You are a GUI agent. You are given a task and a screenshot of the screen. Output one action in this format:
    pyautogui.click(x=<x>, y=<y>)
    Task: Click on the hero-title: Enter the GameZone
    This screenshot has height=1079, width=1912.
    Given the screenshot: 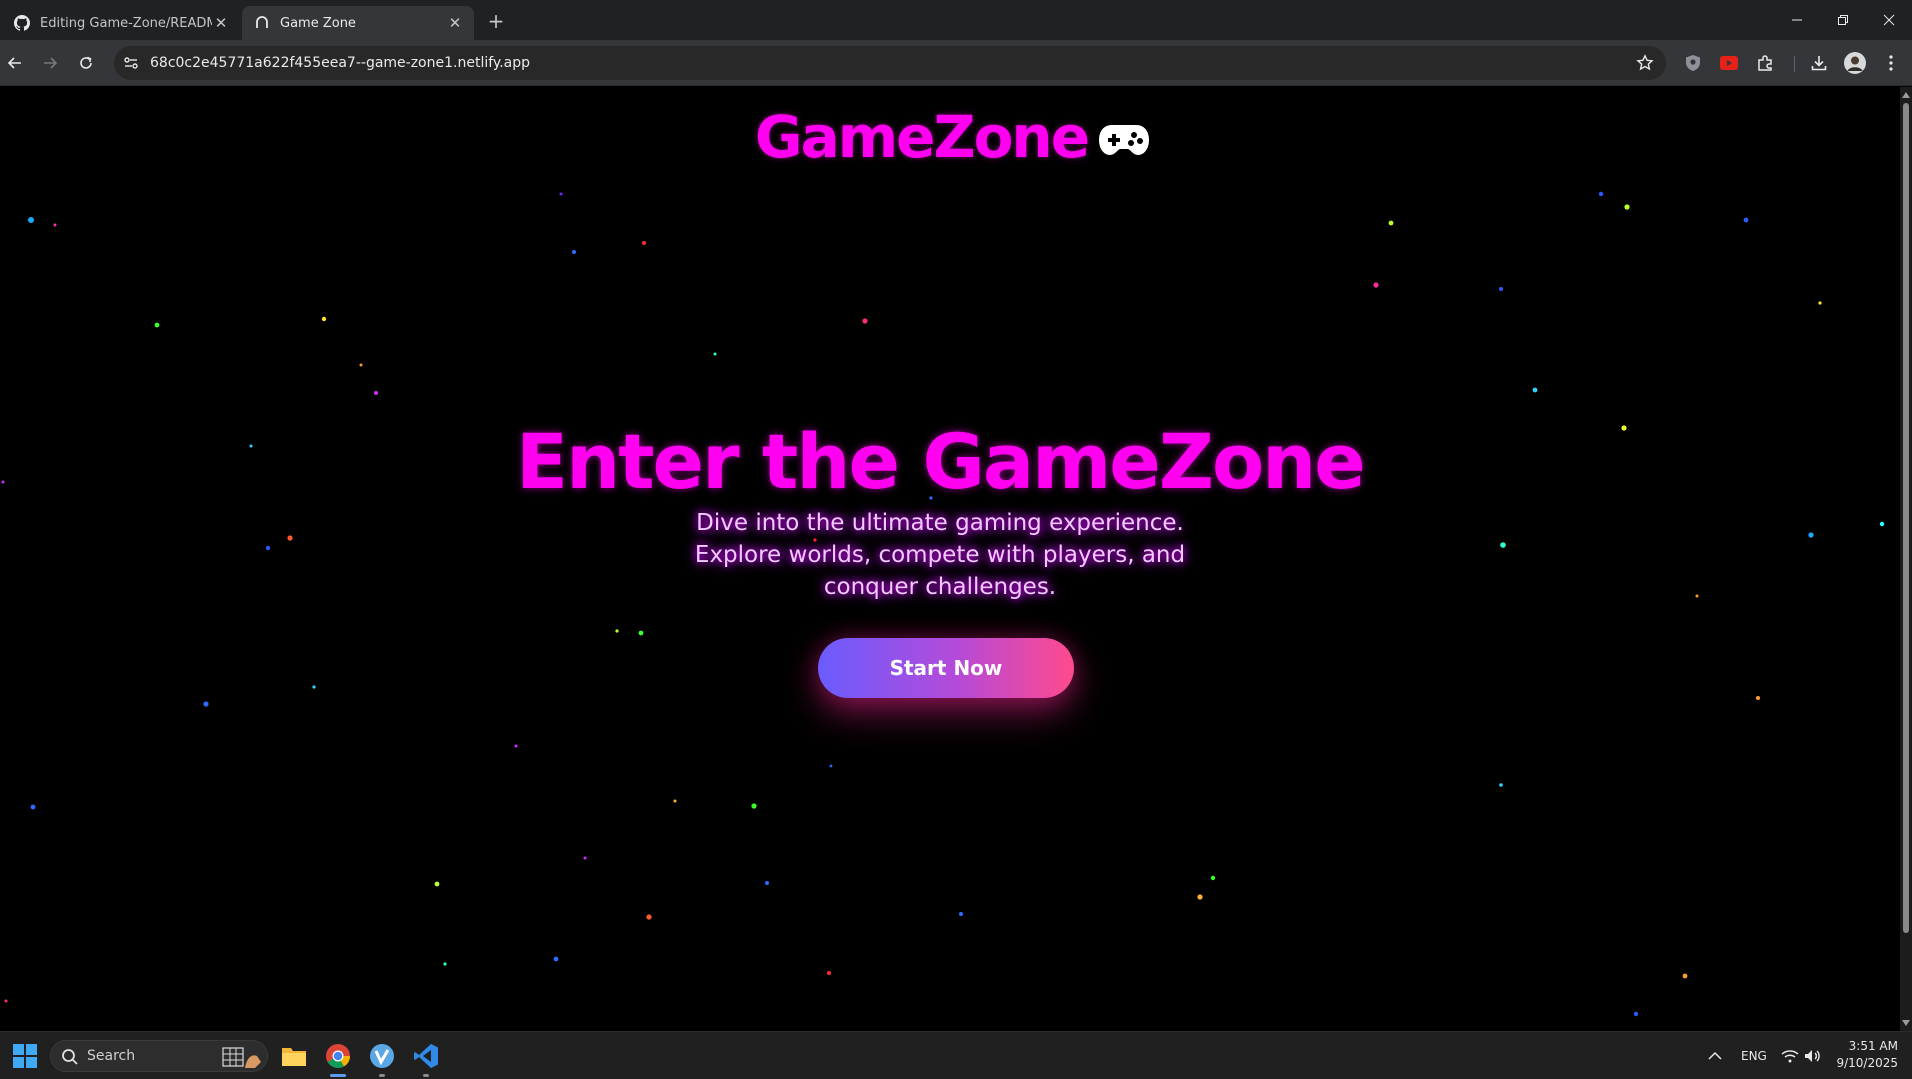 What is the action you would take?
    pyautogui.click(x=941, y=461)
    